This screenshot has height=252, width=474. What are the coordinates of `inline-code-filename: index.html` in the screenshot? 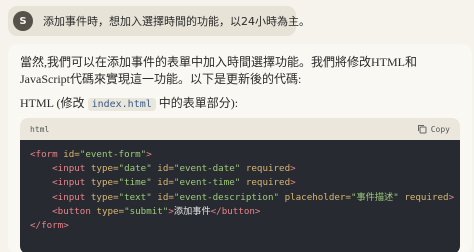 It's located at (121, 104).